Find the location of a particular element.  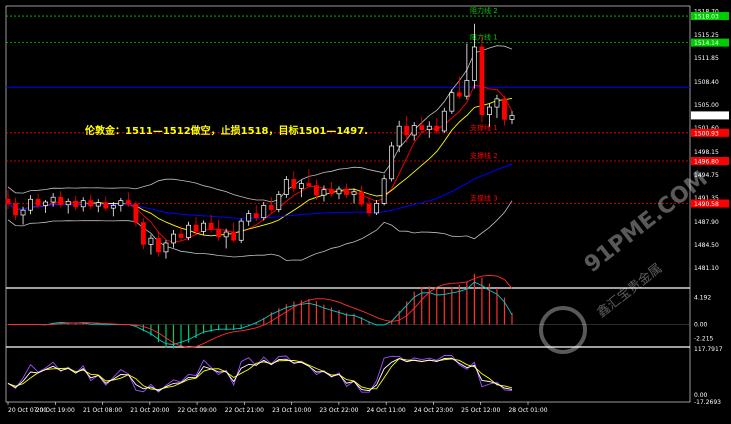

y-tick-label: 1498.15 is located at coordinates (706, 152).